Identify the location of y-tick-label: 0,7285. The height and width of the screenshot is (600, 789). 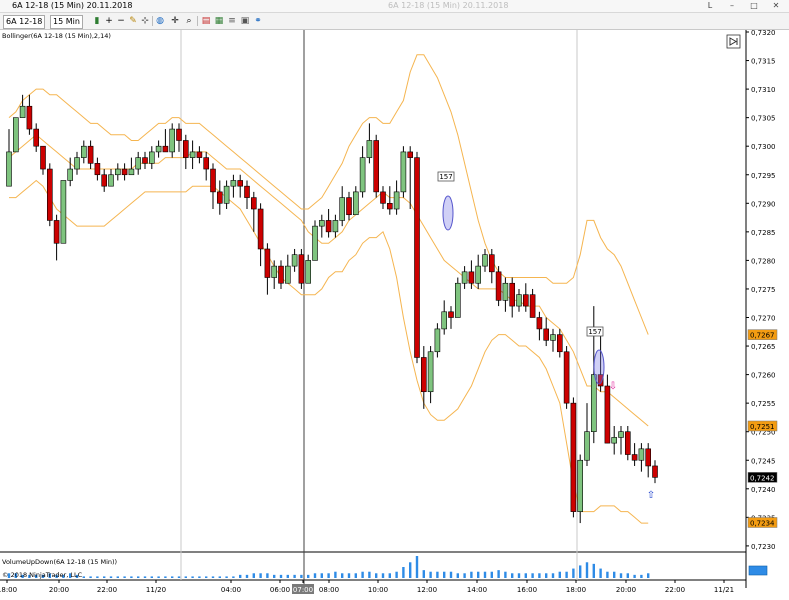
(763, 233).